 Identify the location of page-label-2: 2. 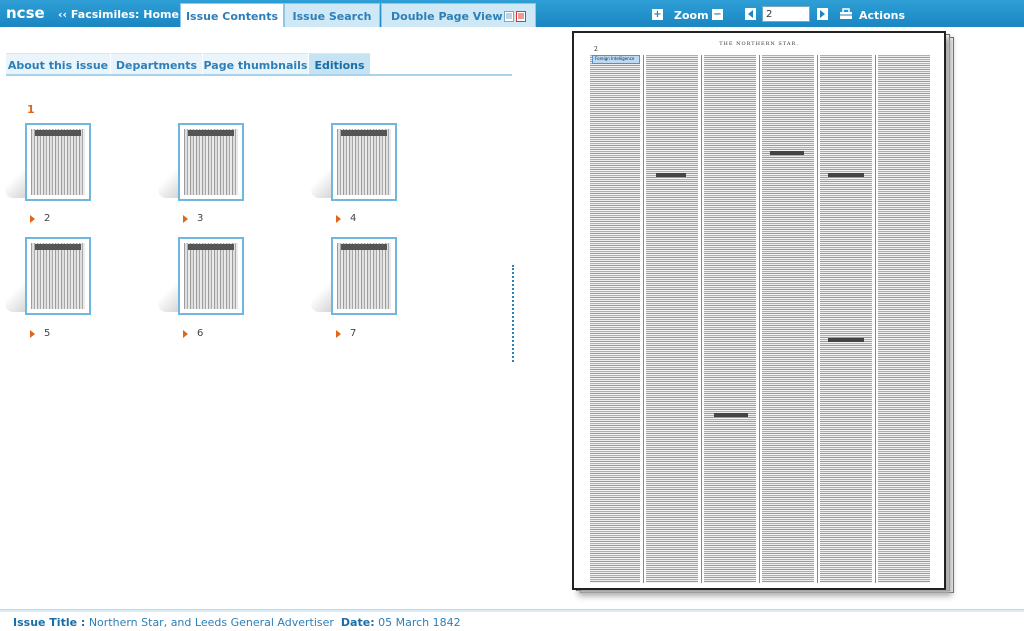
(47, 218).